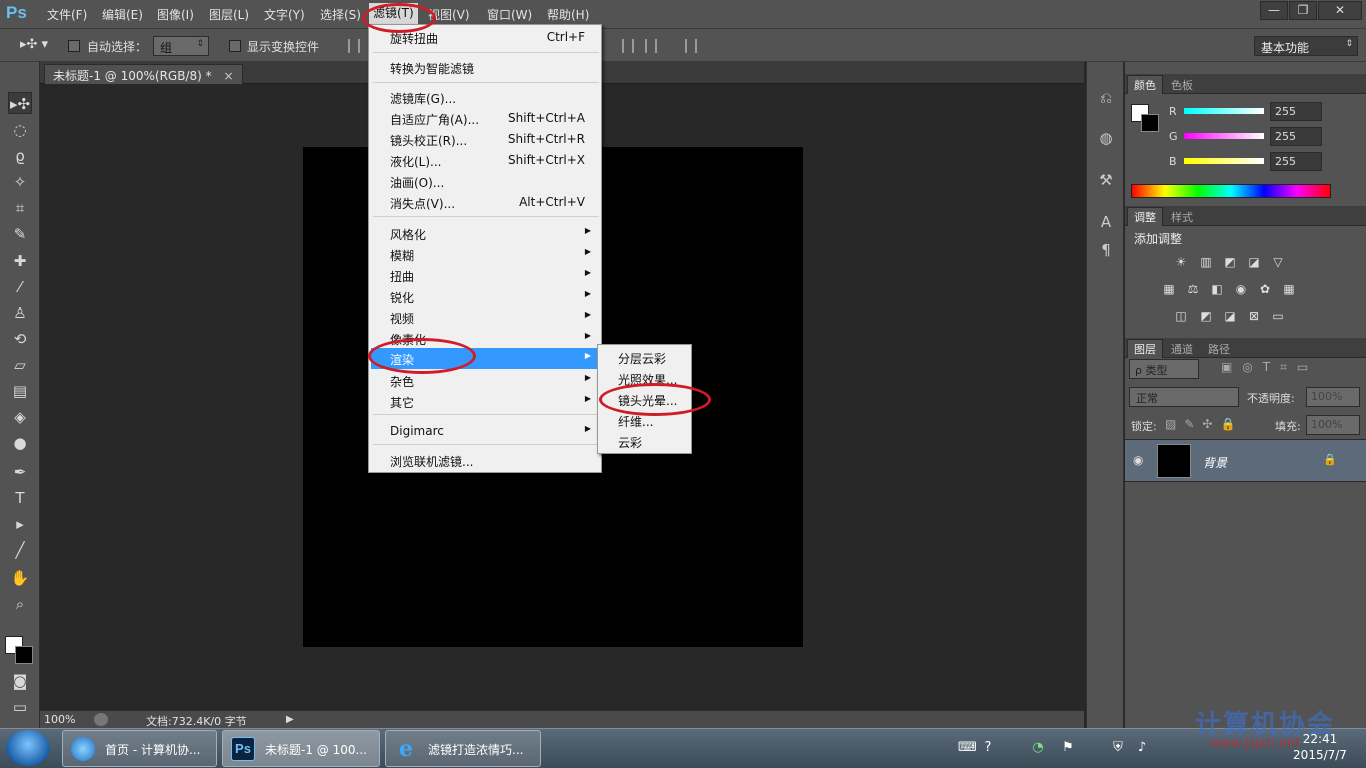 The height and width of the screenshot is (768, 1366). What do you see at coordinates (20, 498) in the screenshot?
I see `type-tool-icon: T` at bounding box center [20, 498].